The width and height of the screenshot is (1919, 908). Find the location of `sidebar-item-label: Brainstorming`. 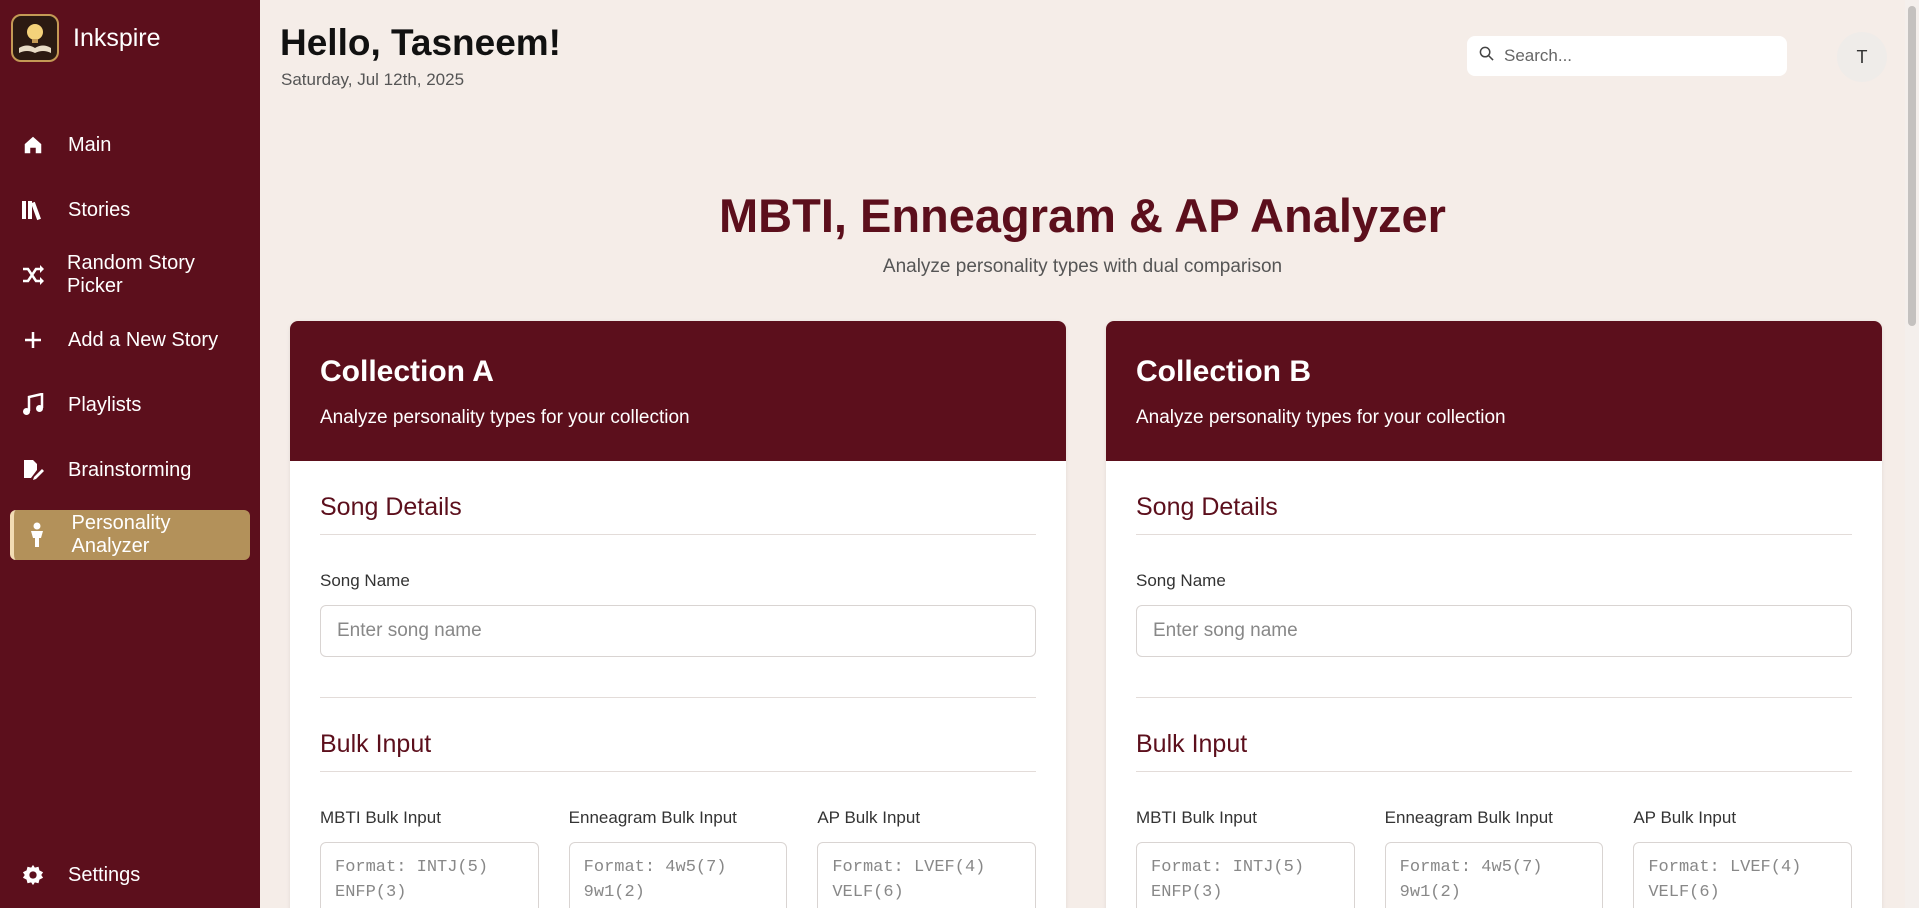

sidebar-item-label: Brainstorming is located at coordinates (130, 469).